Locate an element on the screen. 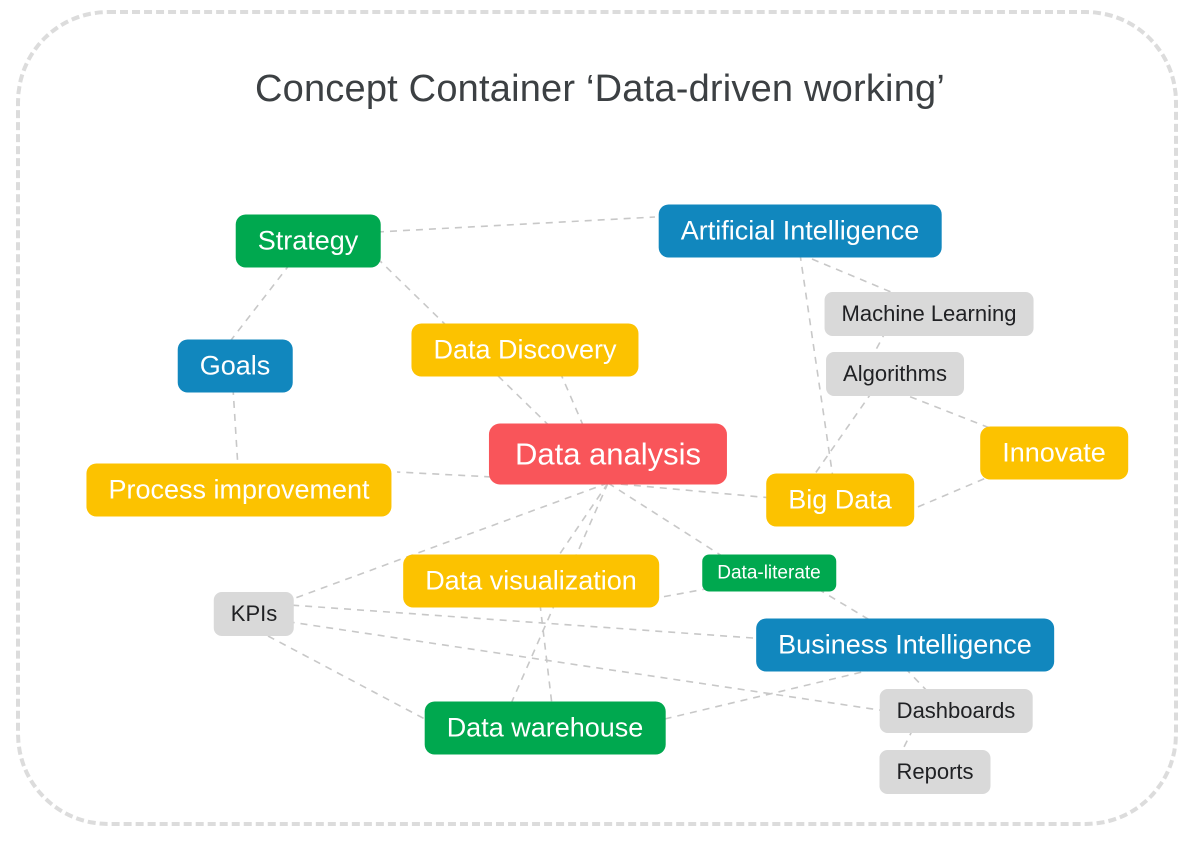 Image resolution: width=1200 pixels, height=844 pixels. node-dashboards: Dashboards is located at coordinates (956, 711).